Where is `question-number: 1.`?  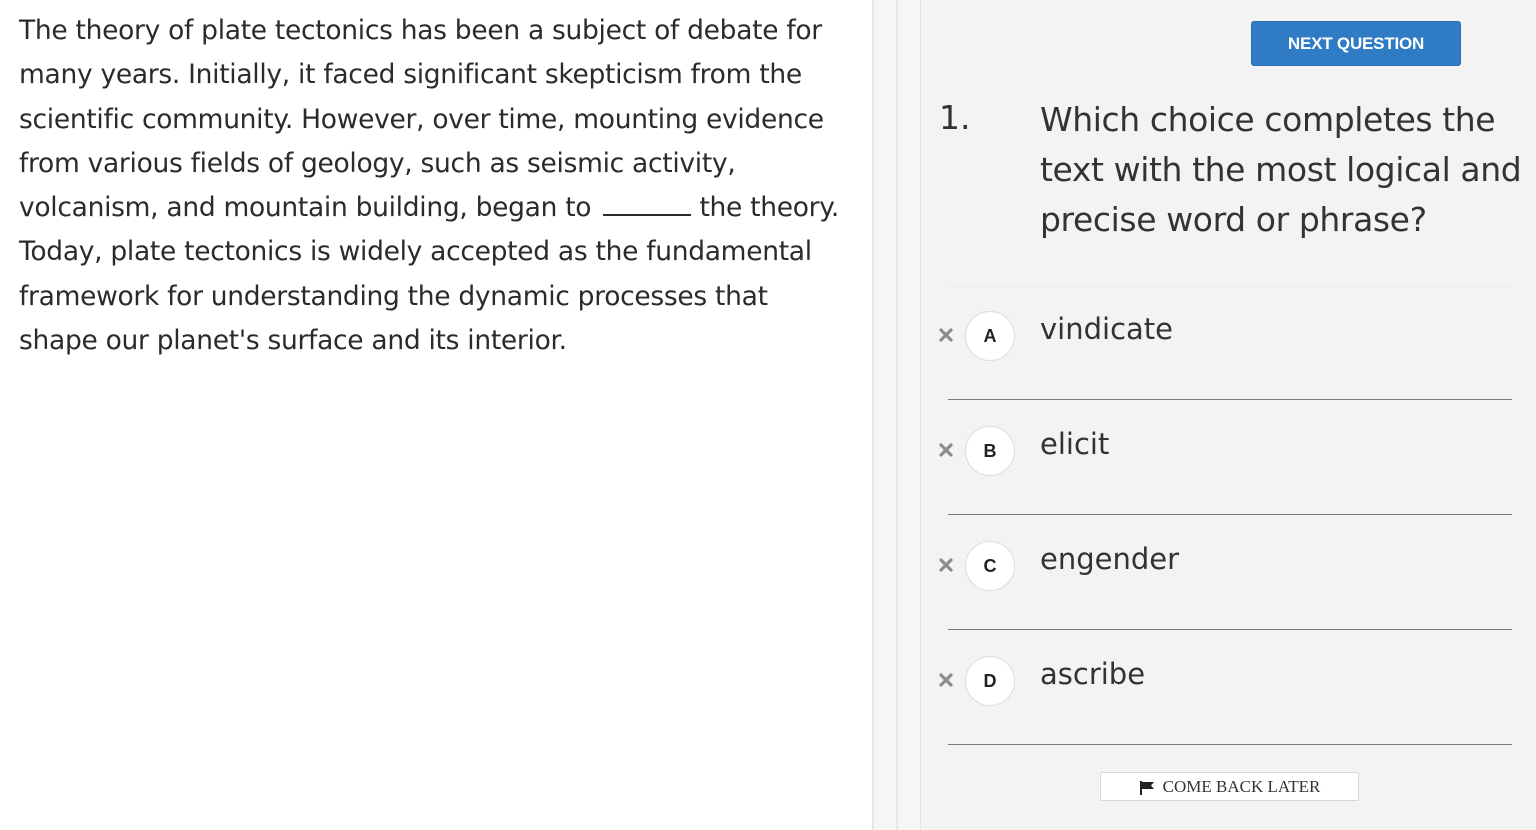
question-number: 1. is located at coordinates (955, 117).